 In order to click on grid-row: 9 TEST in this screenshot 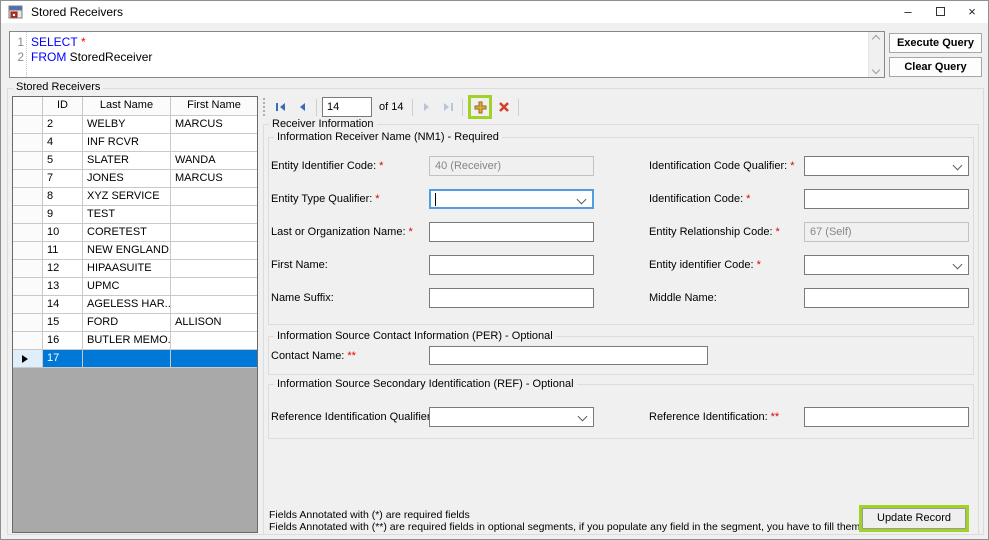, I will do `click(135, 215)`.